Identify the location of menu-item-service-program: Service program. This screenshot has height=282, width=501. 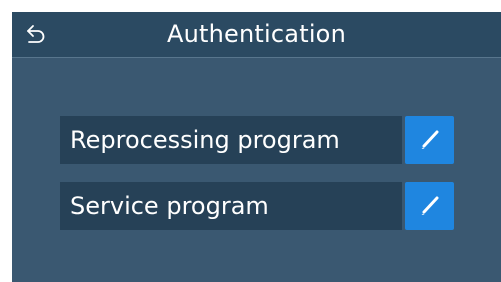
(257, 206).